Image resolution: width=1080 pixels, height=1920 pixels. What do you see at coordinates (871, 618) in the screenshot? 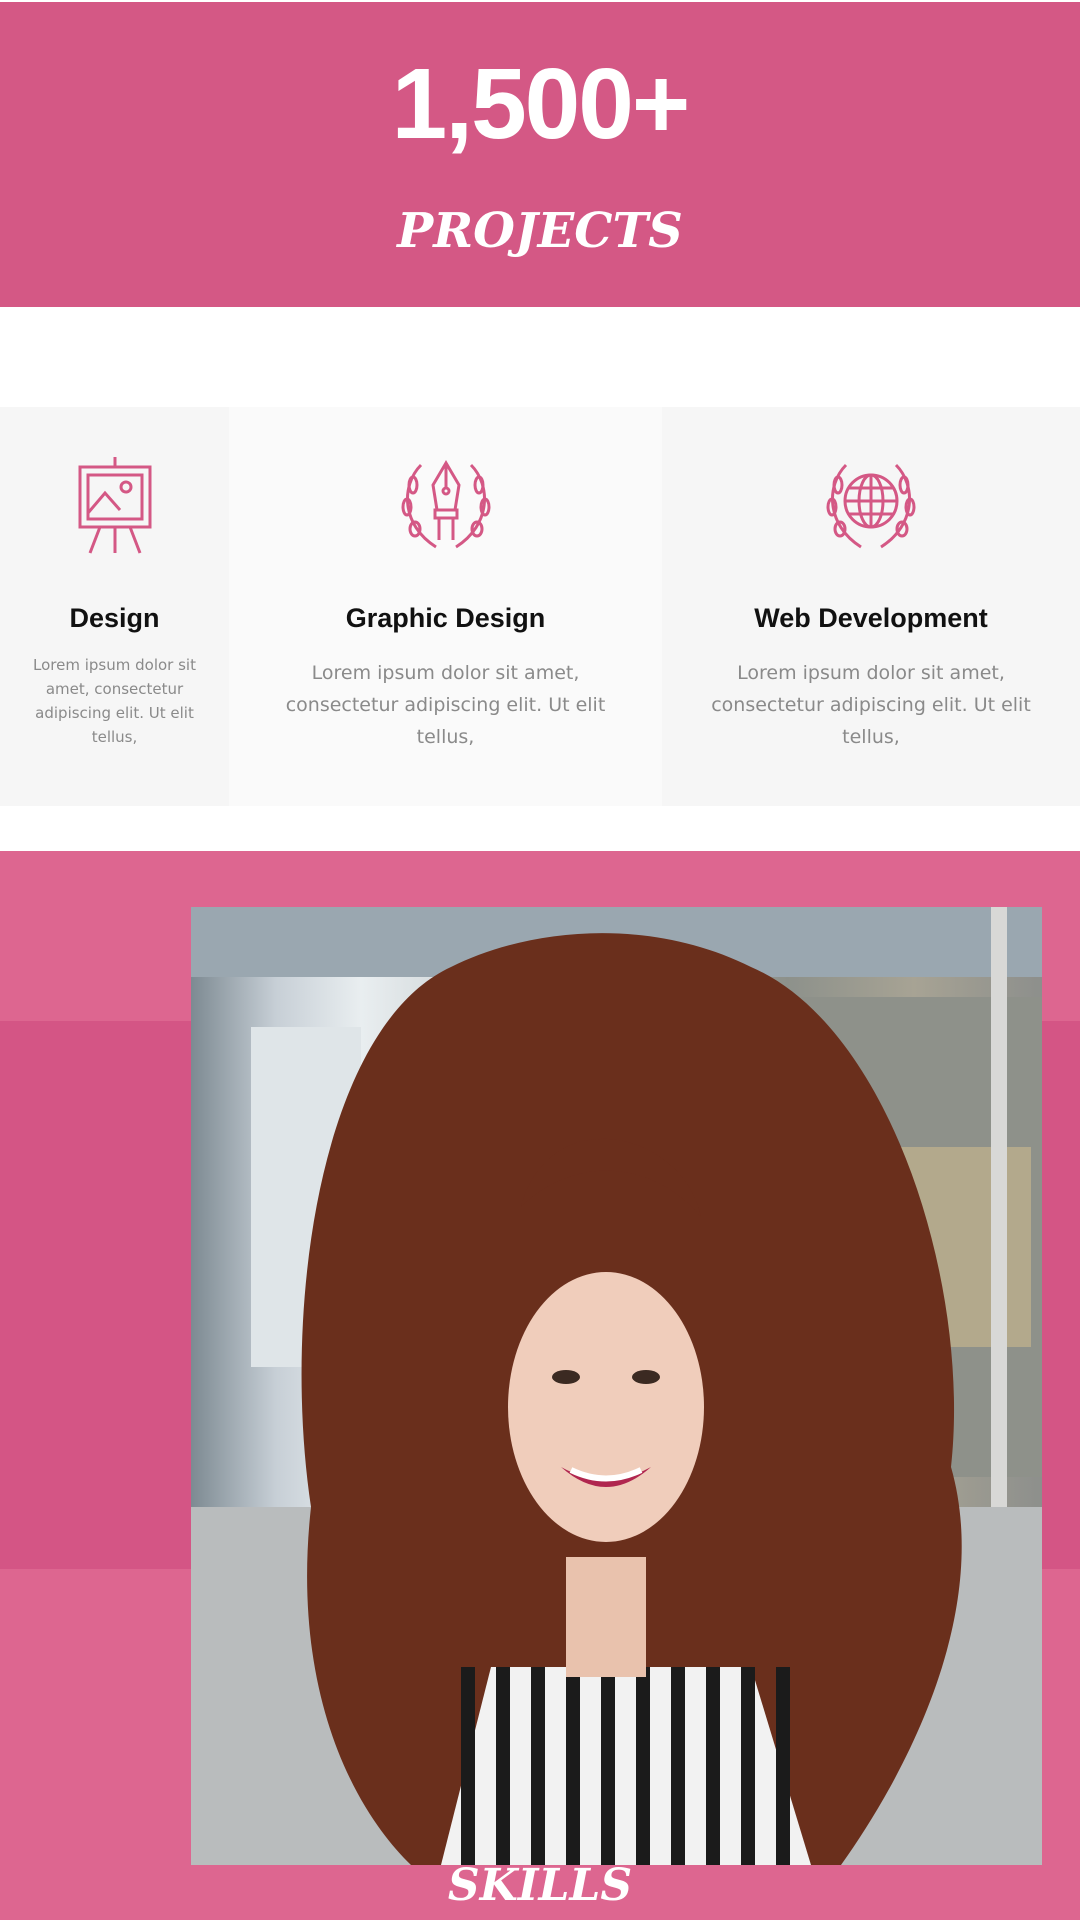
I see `service-title: Web Development` at bounding box center [871, 618].